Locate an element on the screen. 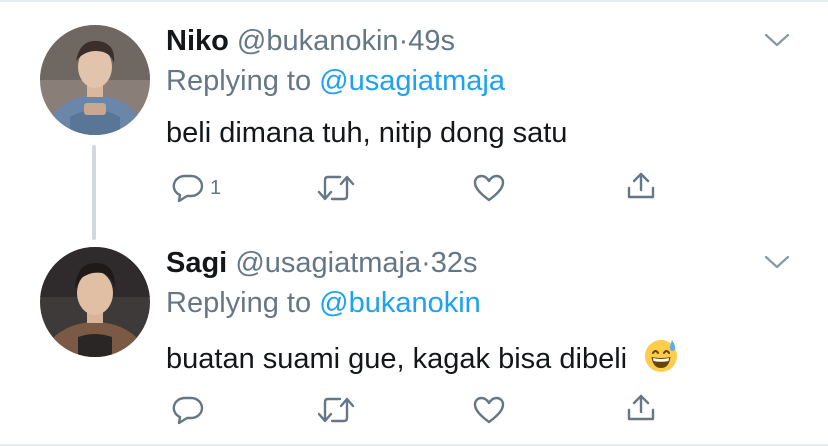  tweet-header: Sagi @usagiatmaja·32s is located at coordinates (322, 263).